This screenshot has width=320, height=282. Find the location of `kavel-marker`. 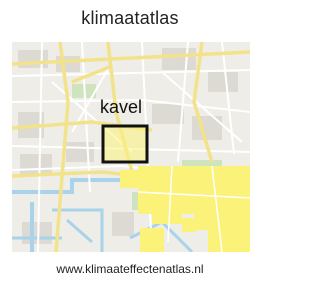

kavel-marker is located at coordinates (125, 144).